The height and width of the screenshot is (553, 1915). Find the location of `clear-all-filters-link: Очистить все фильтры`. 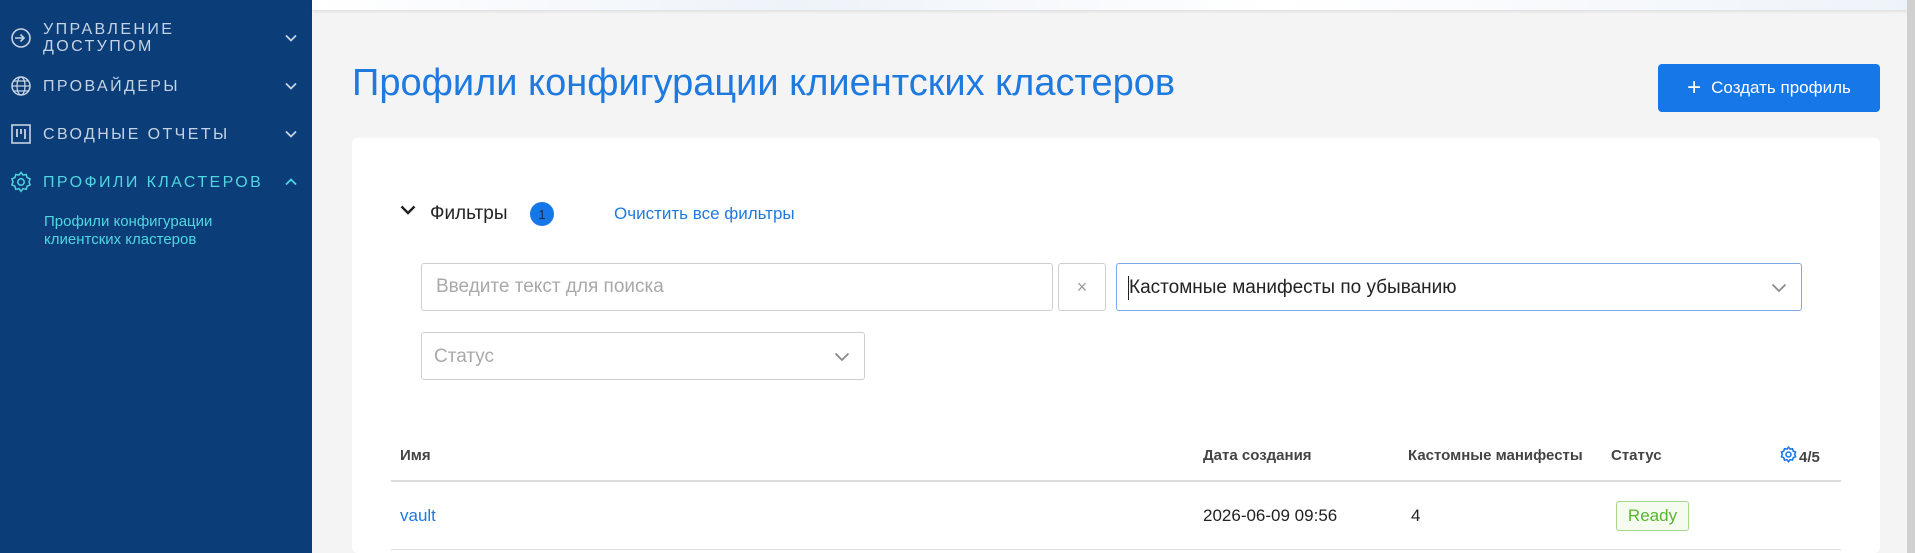

clear-all-filters-link: Очистить все фильтры is located at coordinates (704, 214).